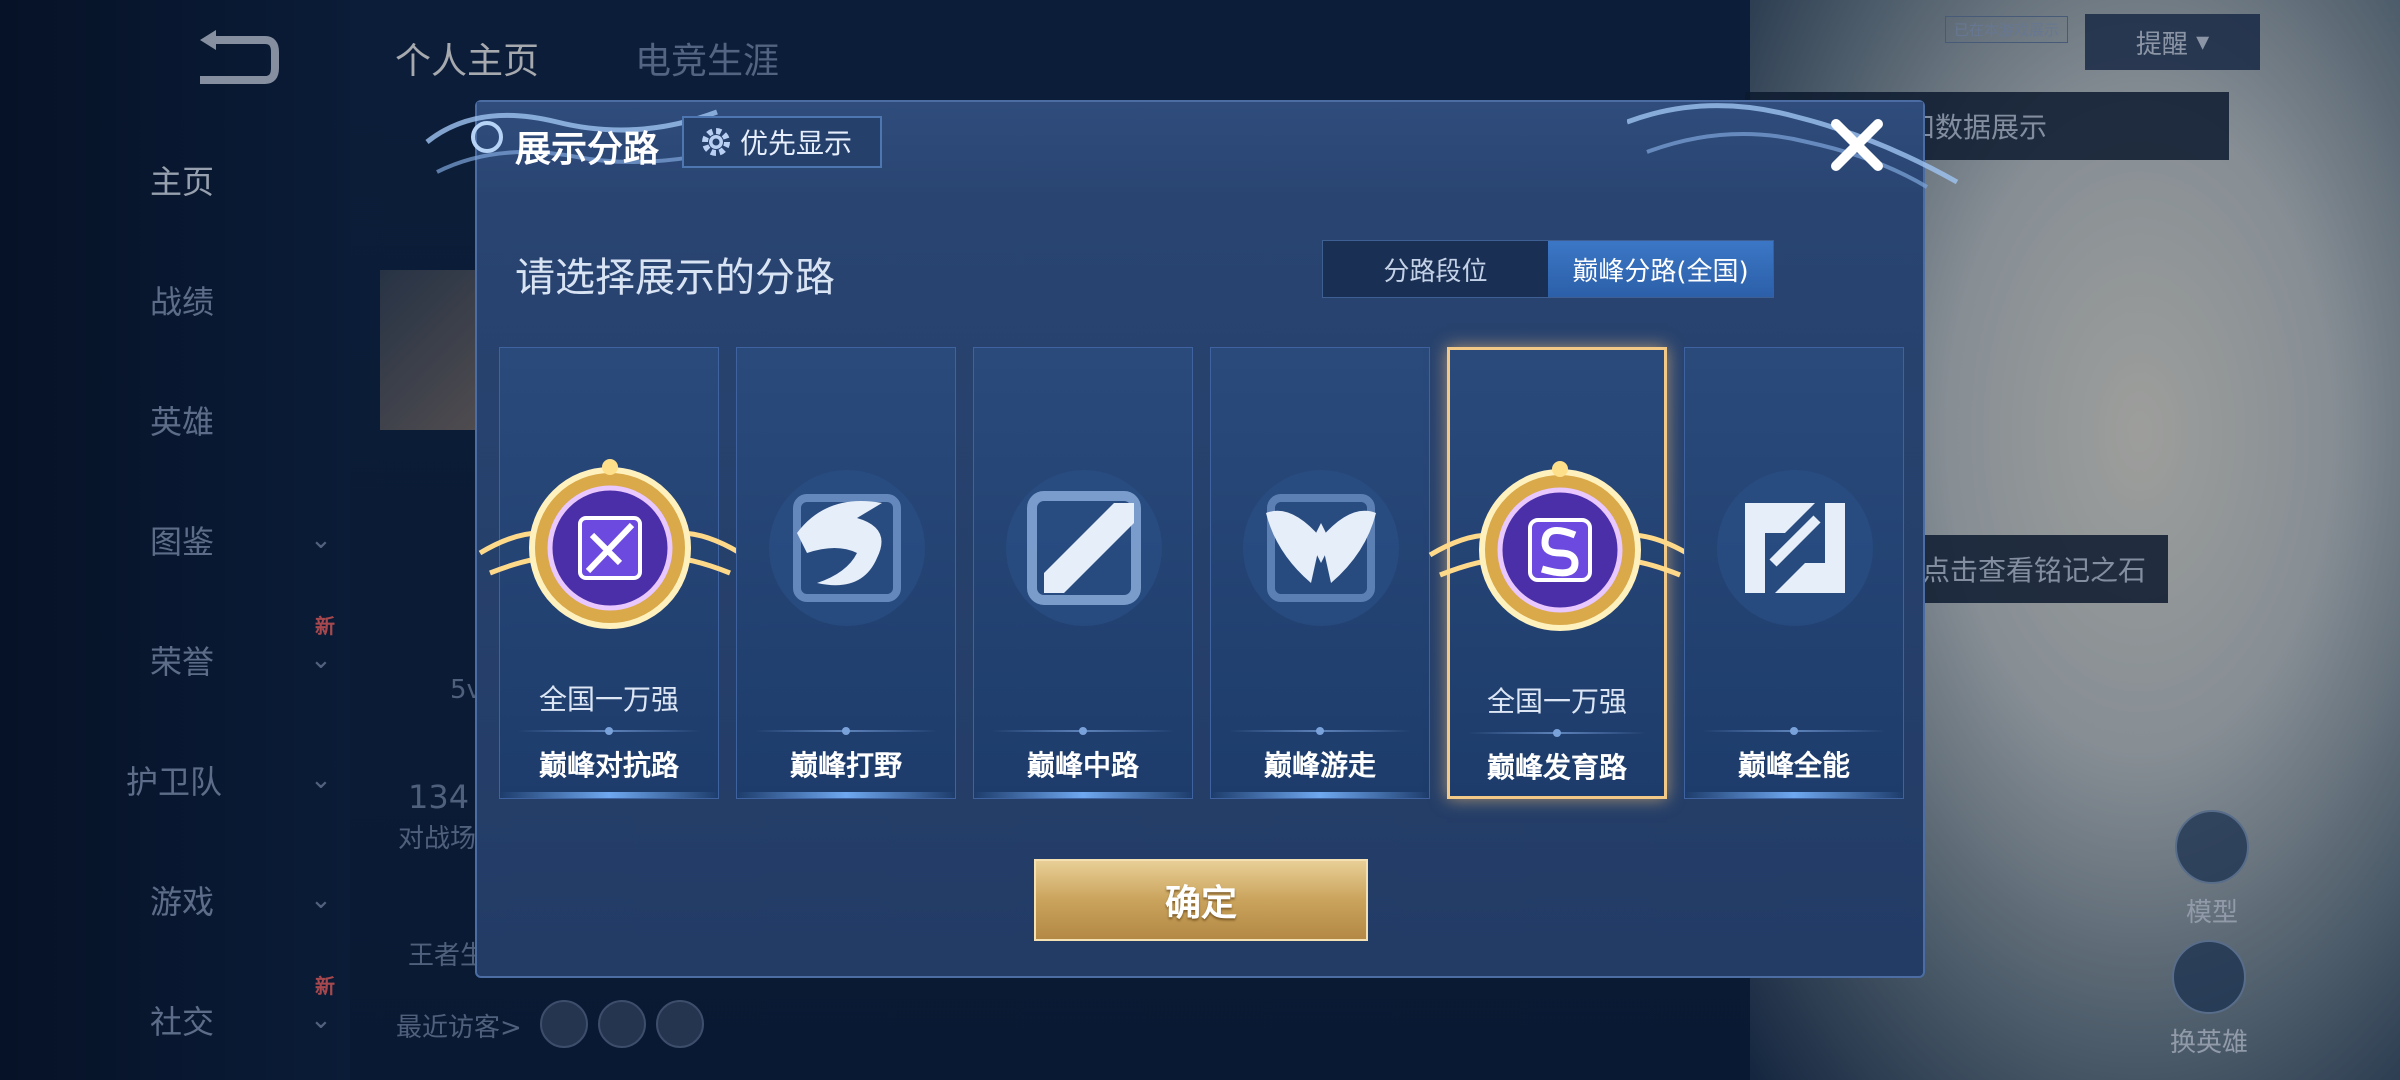 This screenshot has width=2400, height=1080. What do you see at coordinates (1560, 573) in the screenshot?
I see `lane-card-bot: 全国一万强 巅峰发育路` at bounding box center [1560, 573].